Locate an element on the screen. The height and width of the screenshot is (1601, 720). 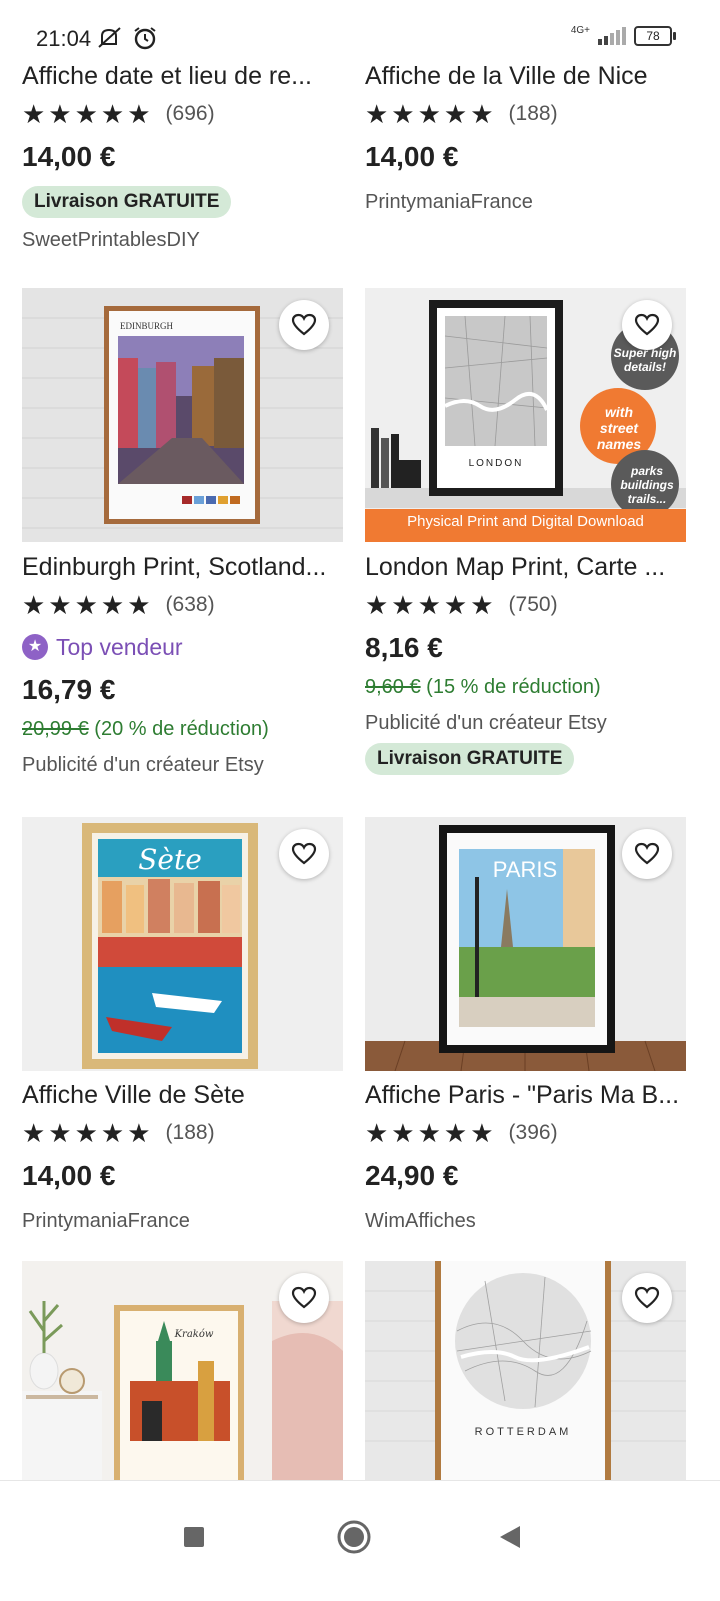
back-button is located at coordinates (510, 1537).